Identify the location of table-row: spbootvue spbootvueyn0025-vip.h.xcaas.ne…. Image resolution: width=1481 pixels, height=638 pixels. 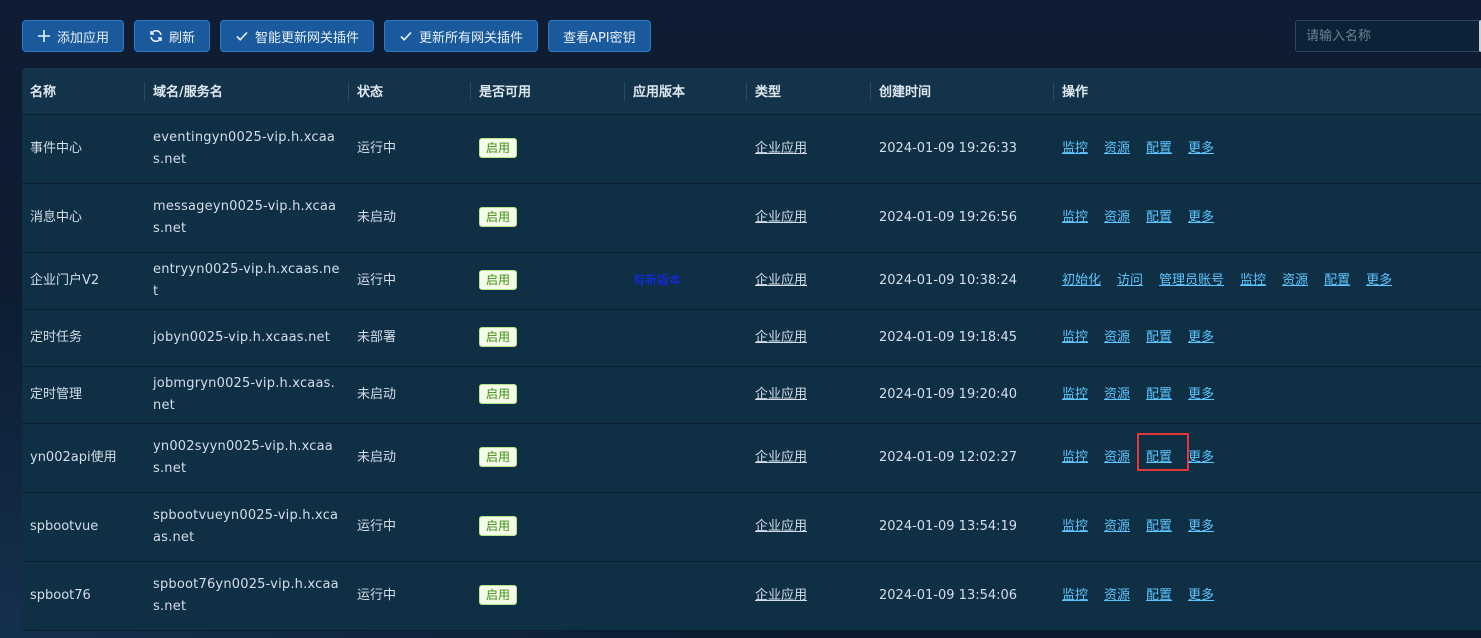
(751, 527).